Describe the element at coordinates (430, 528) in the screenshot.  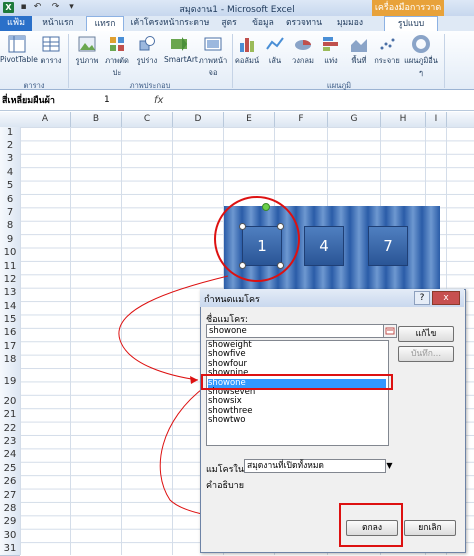
I see `cancel-button: ยกเลิก` at that location.